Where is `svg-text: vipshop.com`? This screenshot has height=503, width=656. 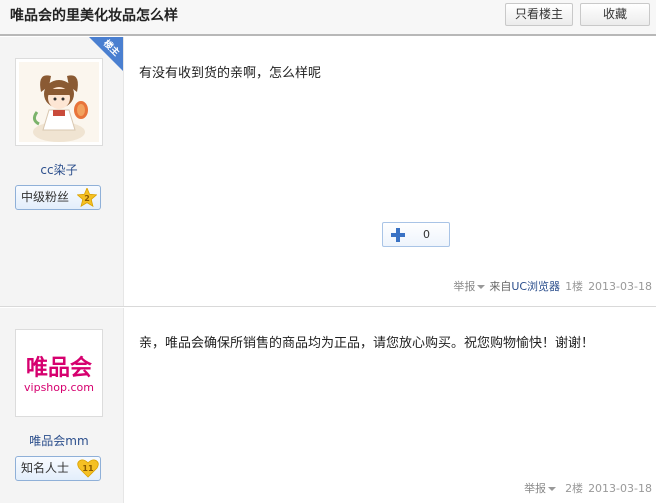 svg-text: vipshop.com is located at coordinates (59, 387).